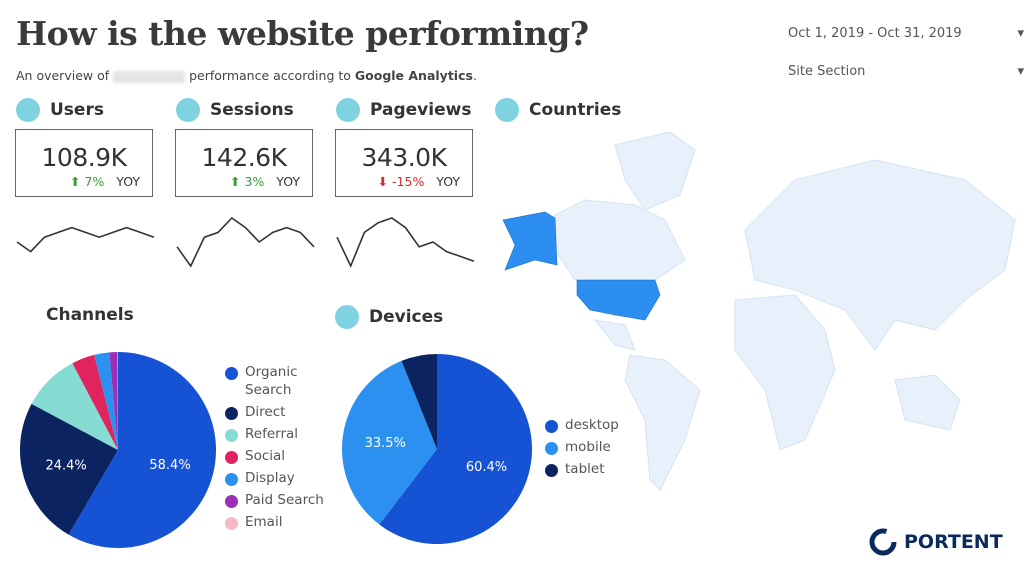  I want to click on legend-item: mobile, so click(582, 449).